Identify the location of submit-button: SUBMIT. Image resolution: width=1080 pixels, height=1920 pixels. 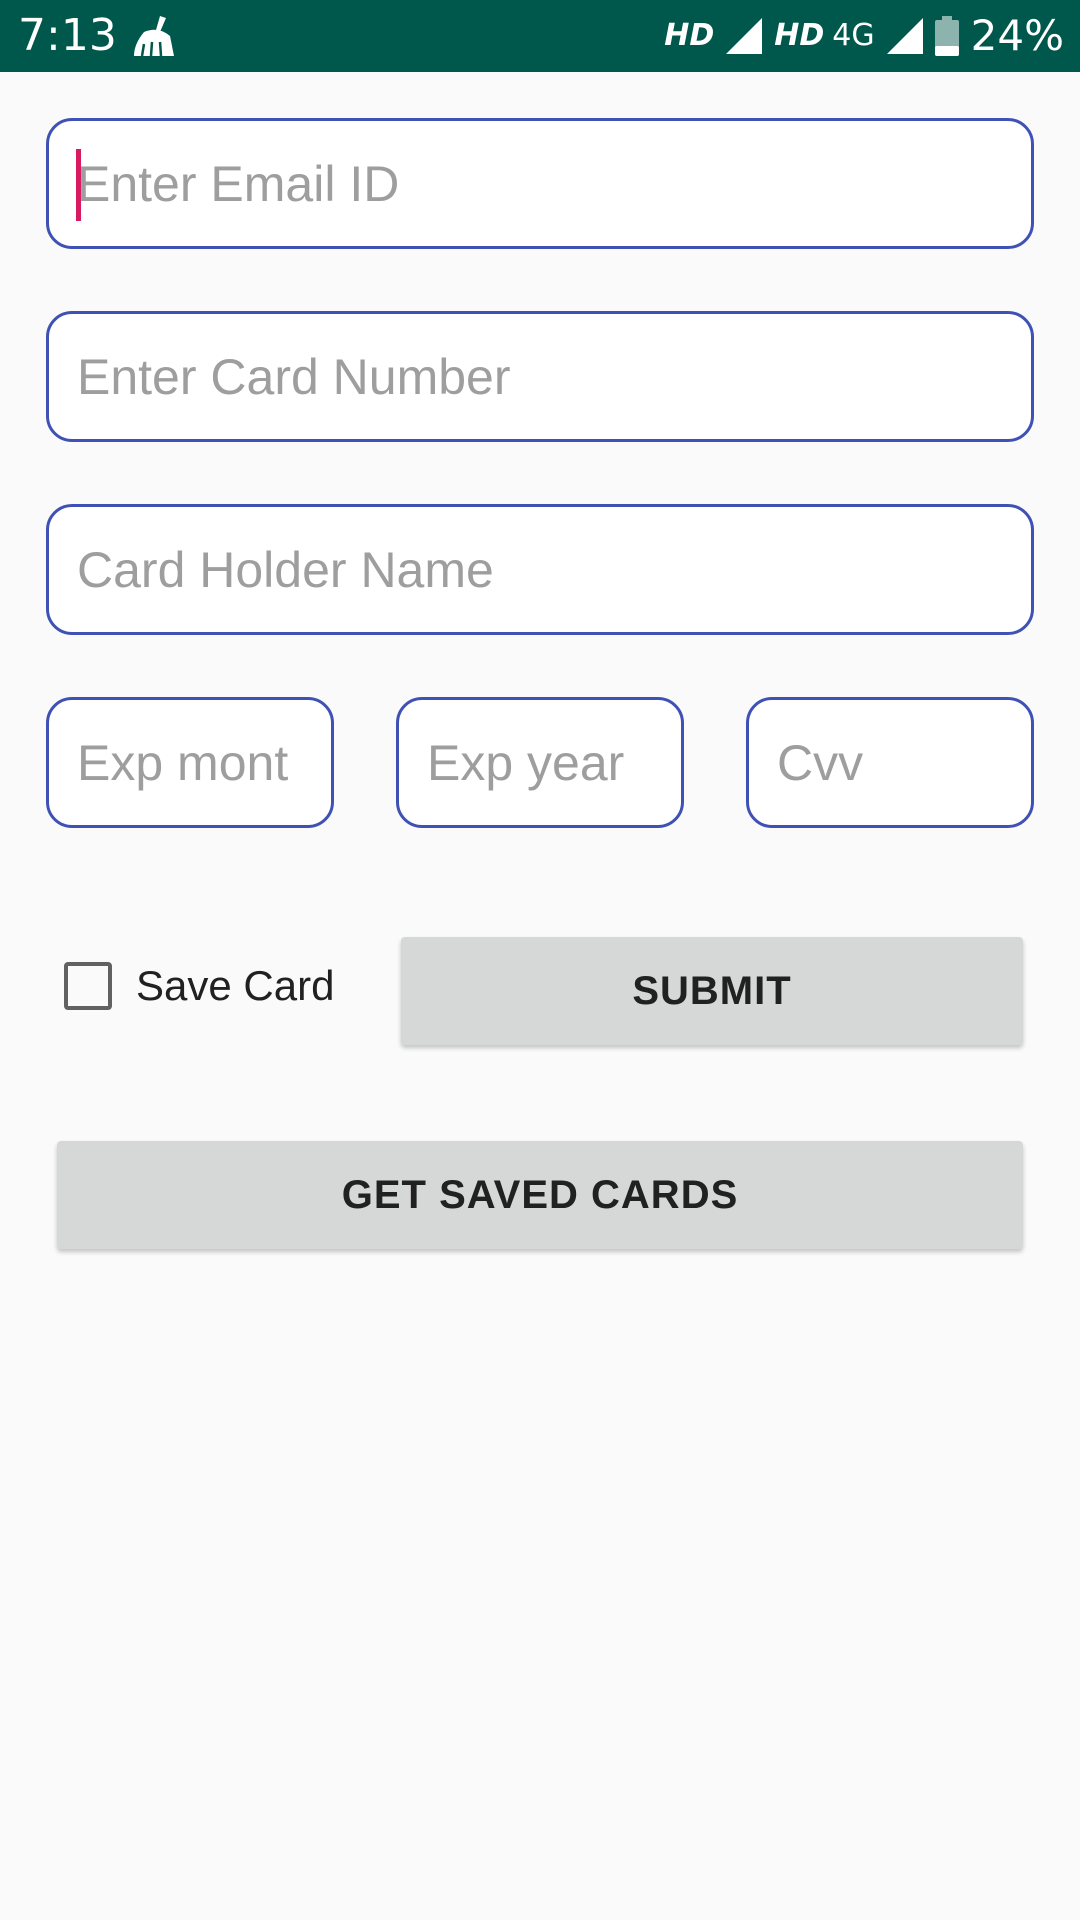
(712, 991).